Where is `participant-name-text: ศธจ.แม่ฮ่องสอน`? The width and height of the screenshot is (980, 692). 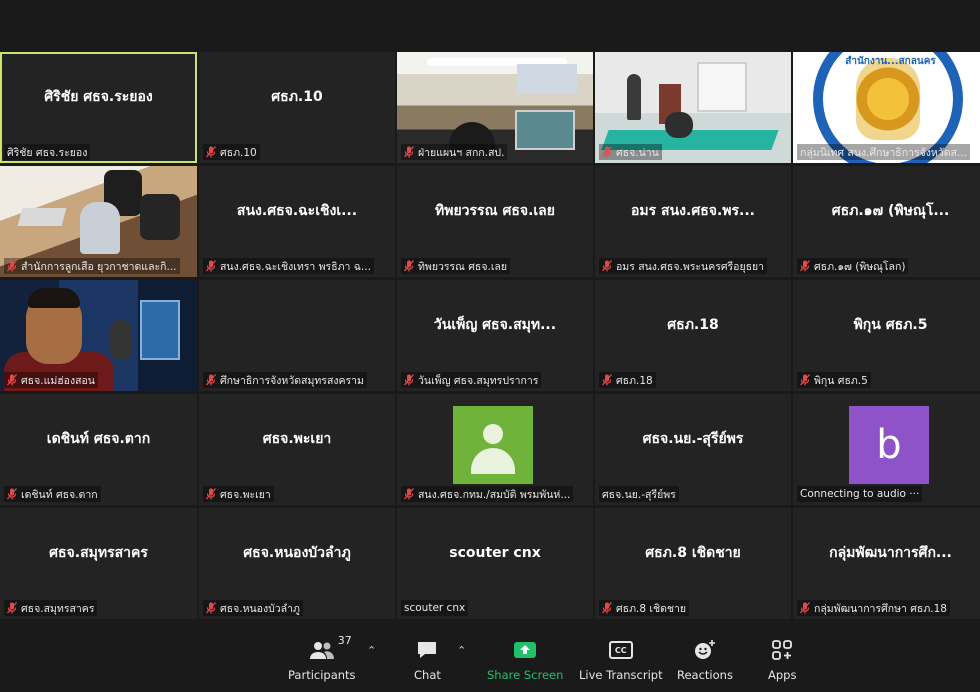
participant-name-text: ศธจ.แม่ฮ่องสอน is located at coordinates (58, 380).